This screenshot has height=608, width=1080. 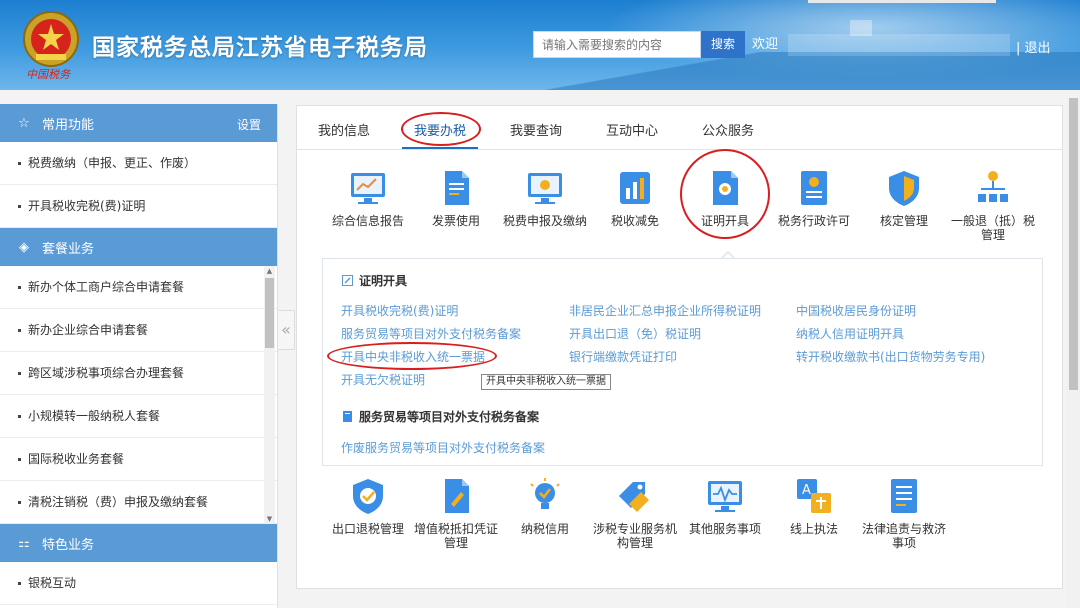 I want to click on sidebar-item-label: 小规模转一般纳税人套餐, so click(x=94, y=416).